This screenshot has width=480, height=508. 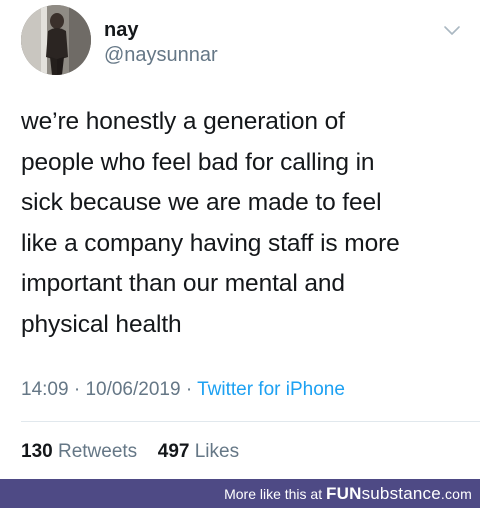 I want to click on likes-label: Likes, so click(x=217, y=451).